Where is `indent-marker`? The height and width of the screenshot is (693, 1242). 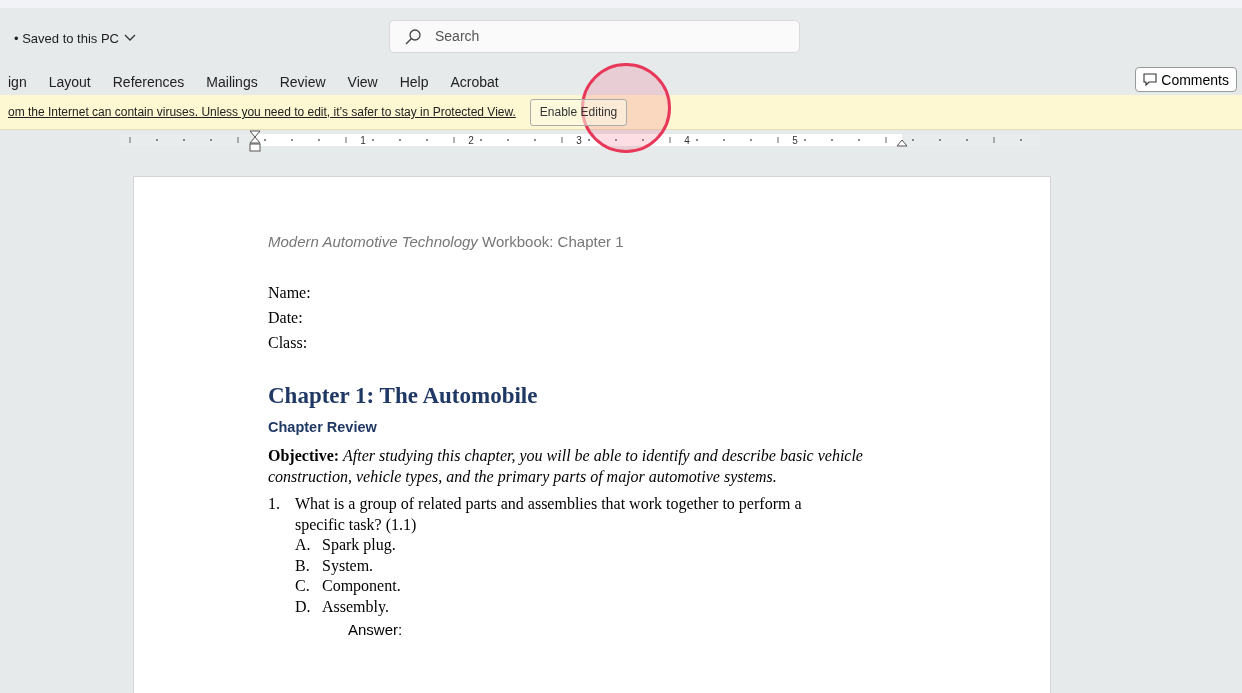 indent-marker is located at coordinates (255, 141).